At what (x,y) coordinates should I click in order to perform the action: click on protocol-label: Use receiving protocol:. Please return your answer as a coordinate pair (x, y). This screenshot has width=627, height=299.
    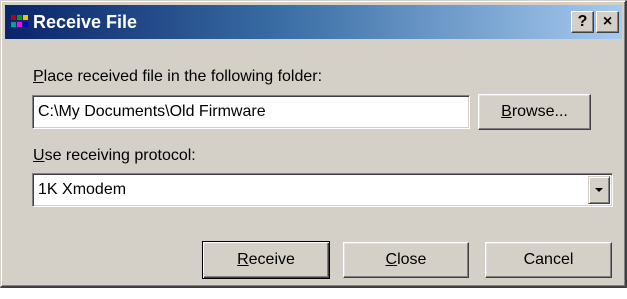
    Looking at the image, I should click on (114, 156).